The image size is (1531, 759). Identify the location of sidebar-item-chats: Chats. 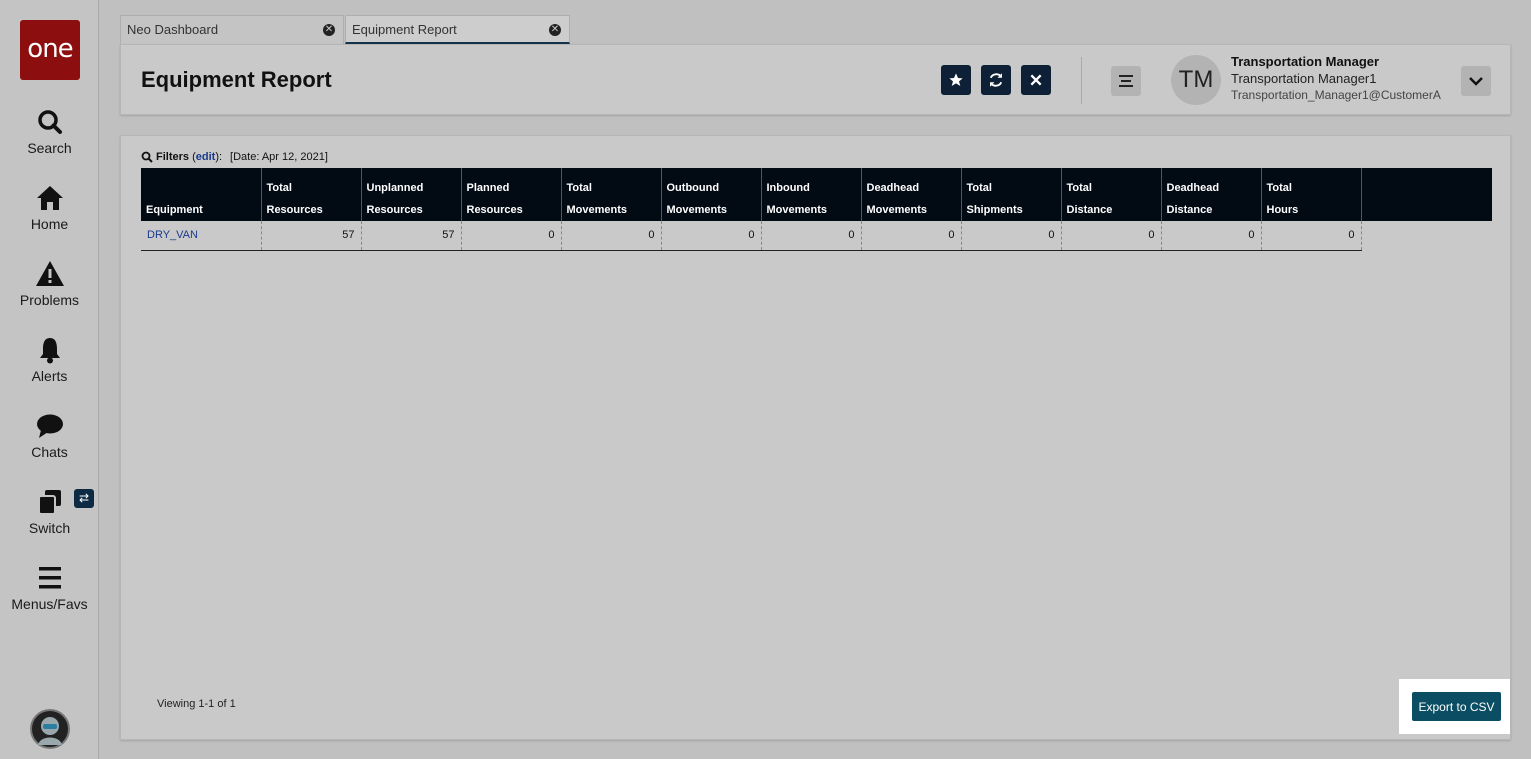
(49, 436).